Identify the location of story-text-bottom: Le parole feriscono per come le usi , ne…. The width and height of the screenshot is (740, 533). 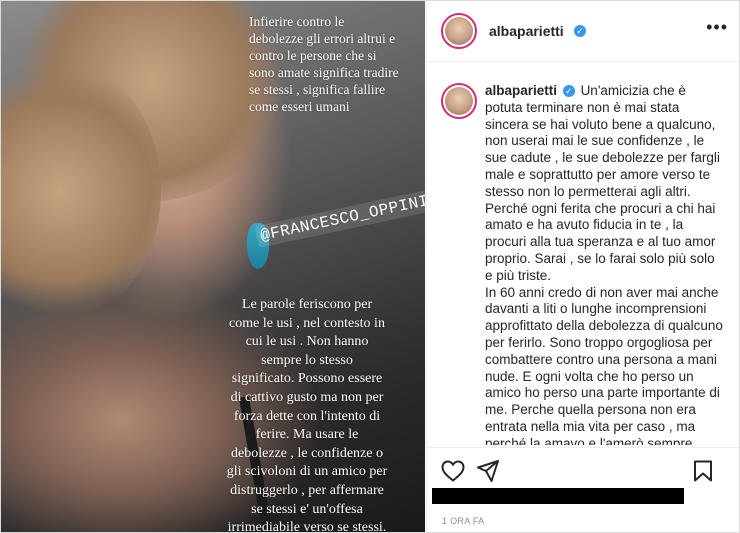
(307, 415).